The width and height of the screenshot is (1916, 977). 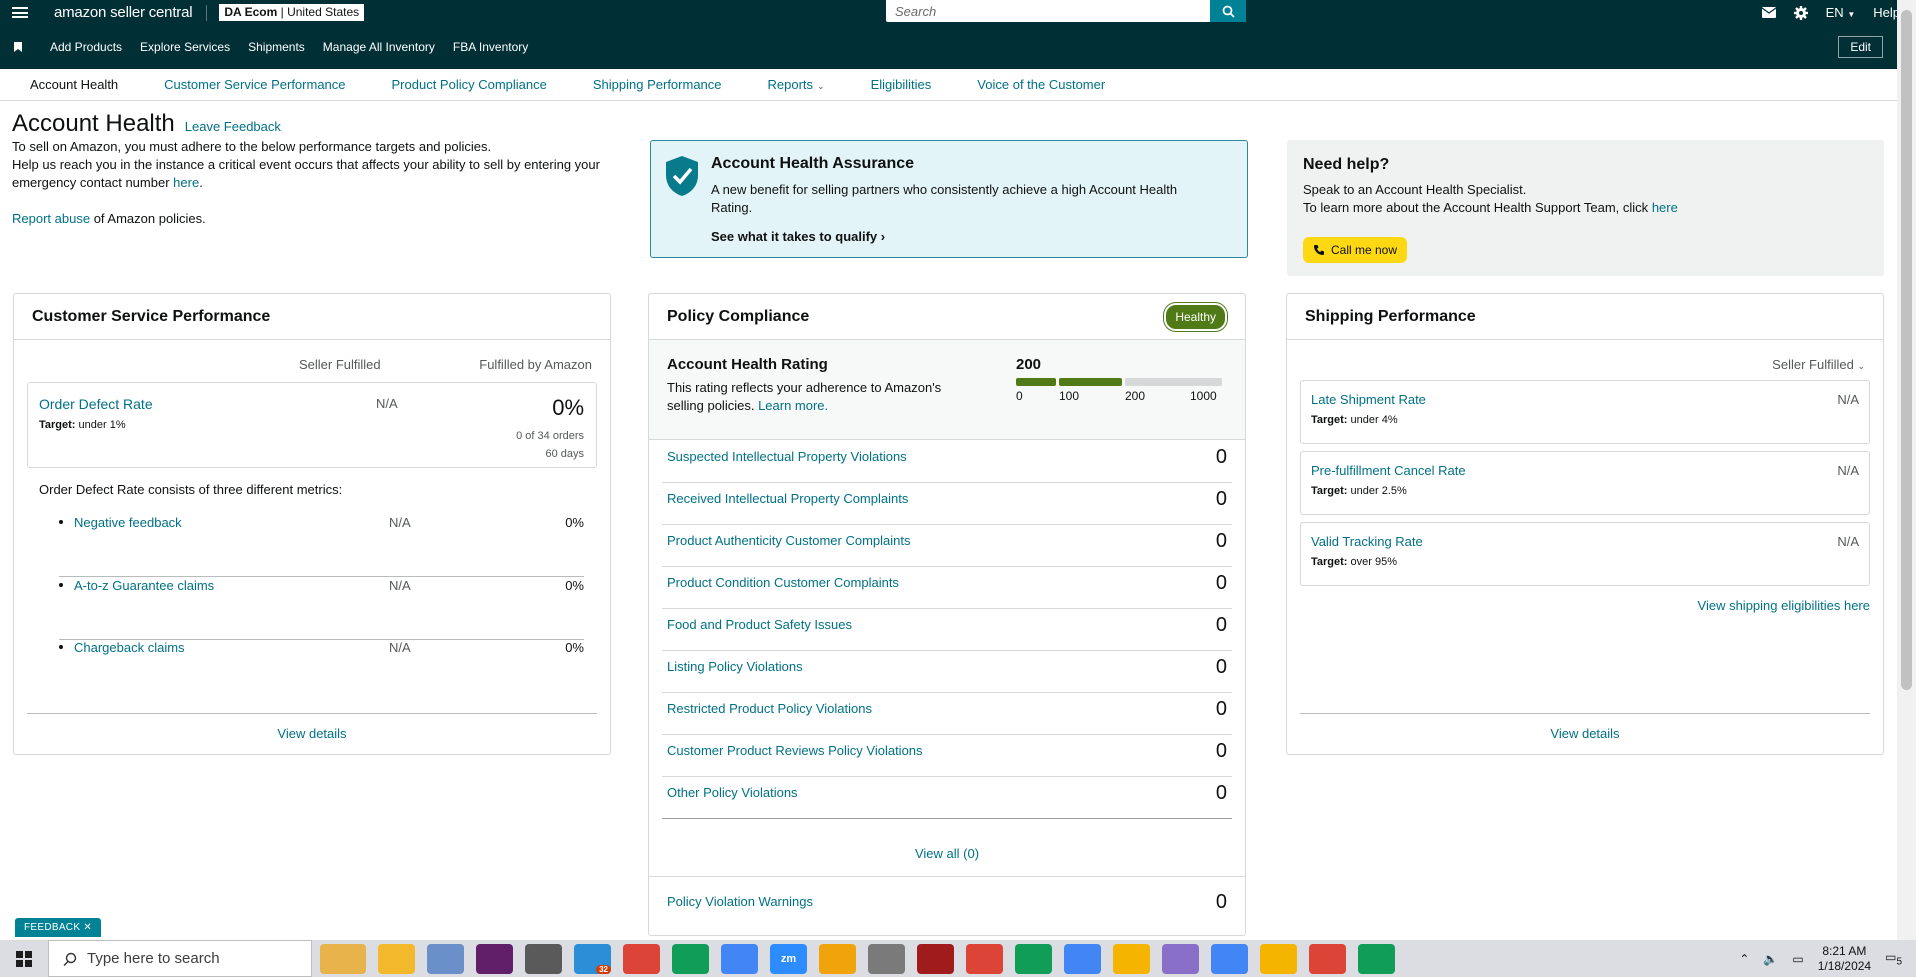 I want to click on policy-link: Food and Product Safety Issues, so click(x=759, y=624).